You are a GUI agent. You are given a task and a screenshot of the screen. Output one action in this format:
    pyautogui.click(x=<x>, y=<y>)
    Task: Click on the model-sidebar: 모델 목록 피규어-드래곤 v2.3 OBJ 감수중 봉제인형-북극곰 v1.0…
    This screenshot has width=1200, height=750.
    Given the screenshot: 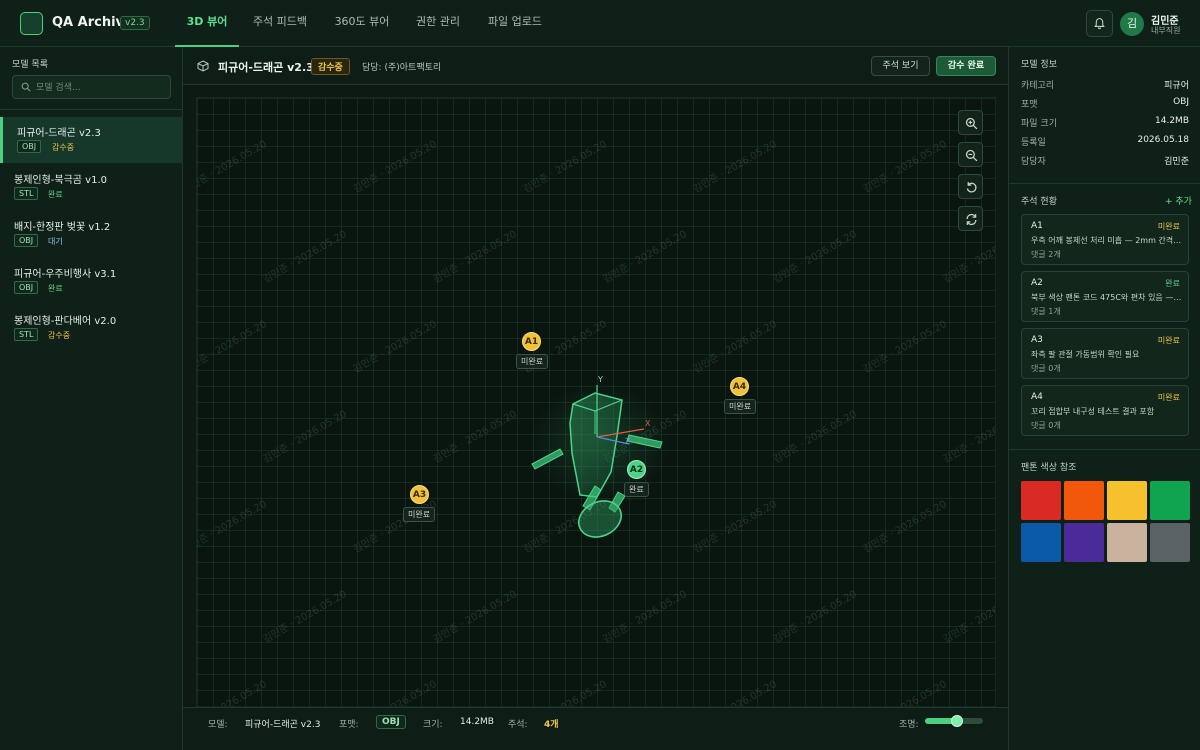 What is the action you would take?
    pyautogui.click(x=91, y=398)
    